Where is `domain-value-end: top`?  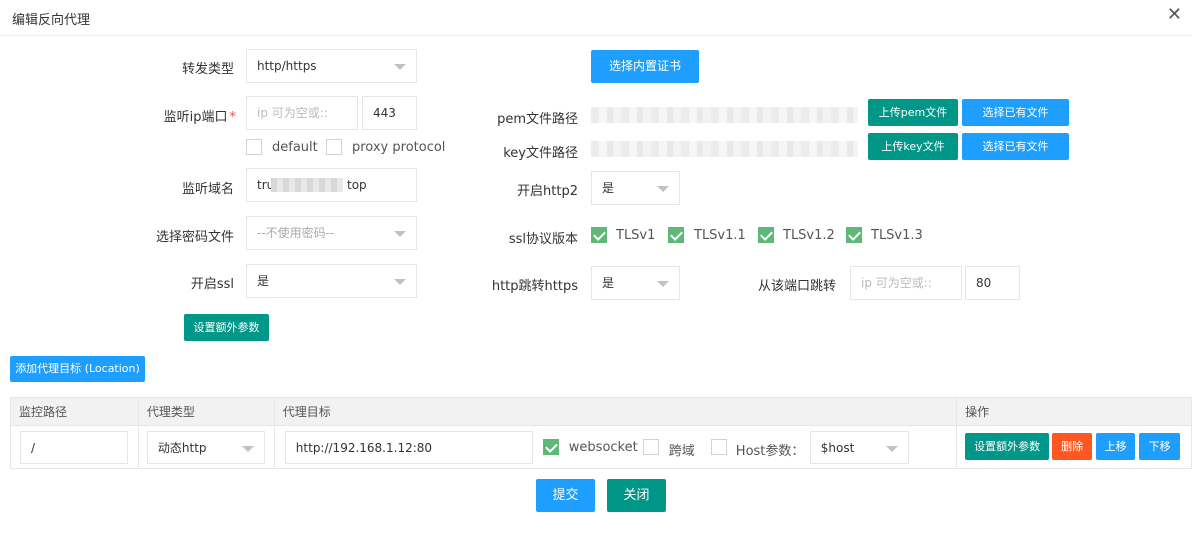 domain-value-end: top is located at coordinates (357, 185).